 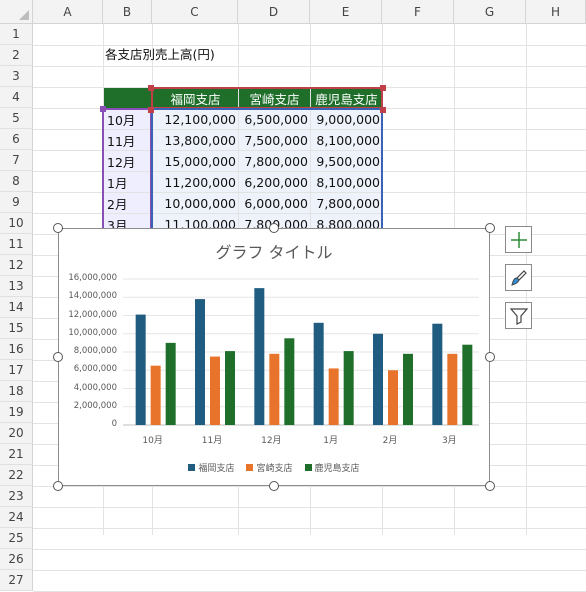 I want to click on bar-福岡支店-10月, so click(x=140, y=369).